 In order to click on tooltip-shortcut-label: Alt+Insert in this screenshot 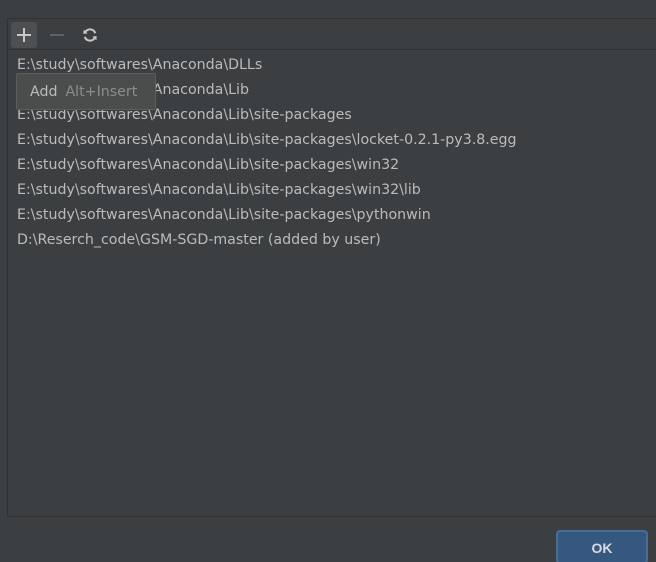, I will do `click(101, 91)`.